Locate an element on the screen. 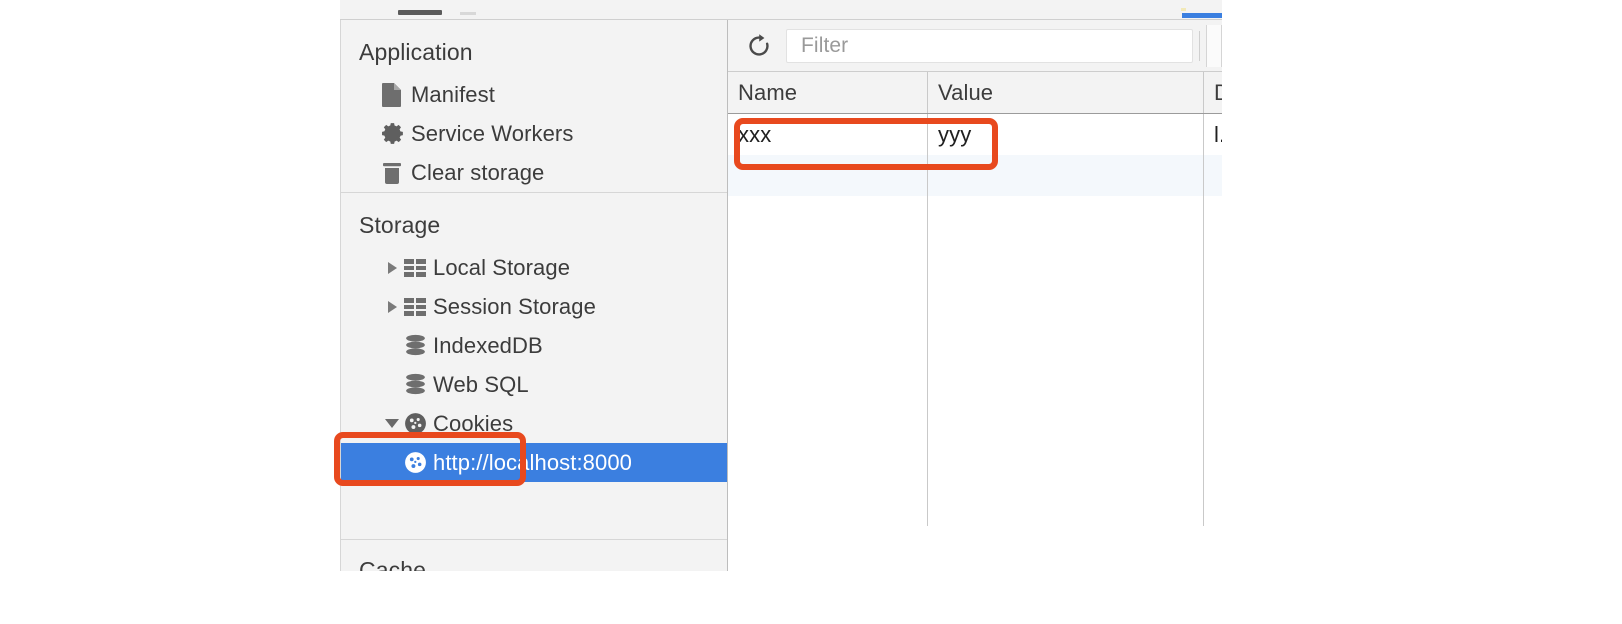 The image size is (1622, 624). section-title-cache: Cache is located at coordinates (392, 564).